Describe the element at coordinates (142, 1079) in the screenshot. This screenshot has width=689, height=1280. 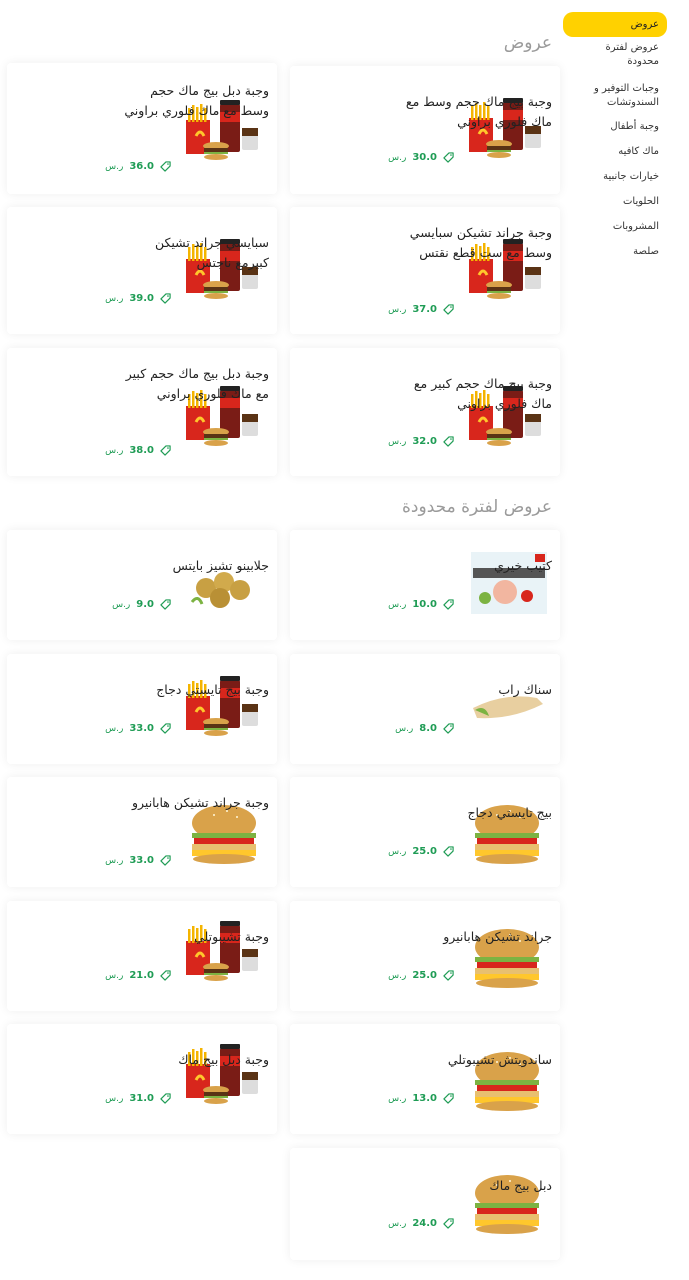
I see `product-card: وجبة دبل بيج ماك ر.س 31.0` at that location.